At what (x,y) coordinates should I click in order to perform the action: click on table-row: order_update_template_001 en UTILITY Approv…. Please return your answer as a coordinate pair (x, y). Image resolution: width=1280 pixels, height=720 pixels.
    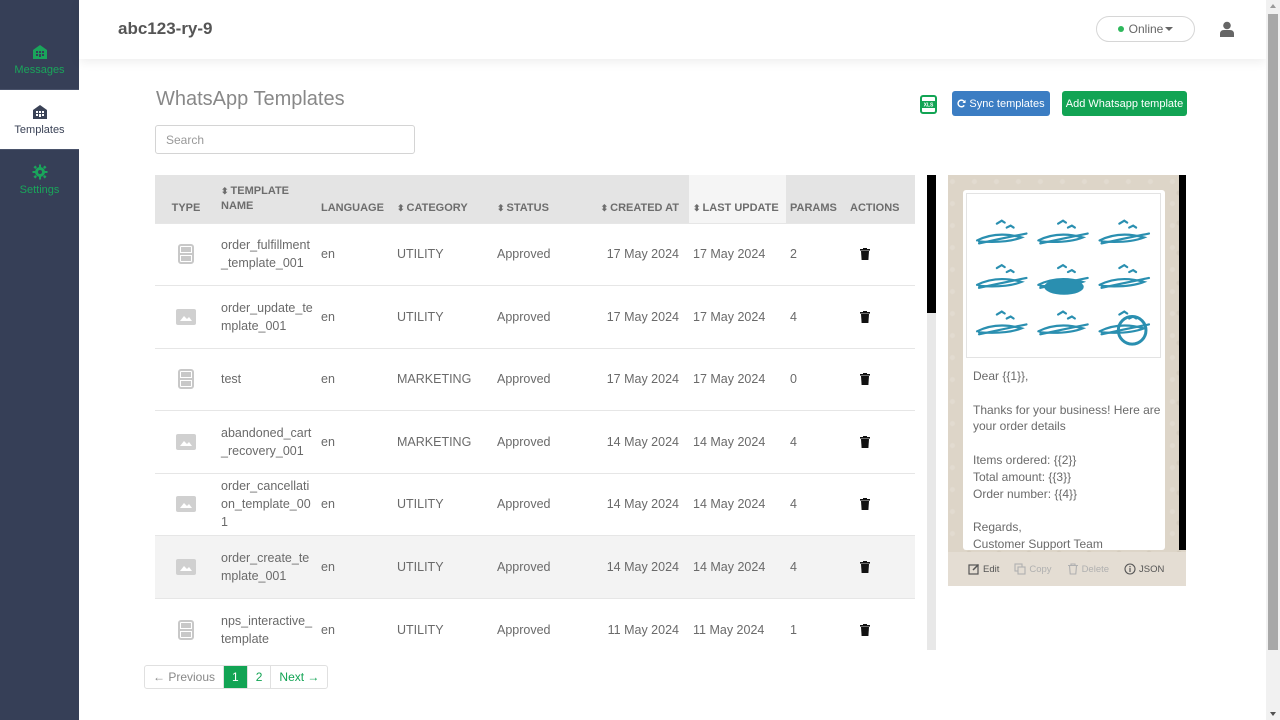
    Looking at the image, I should click on (535, 317).